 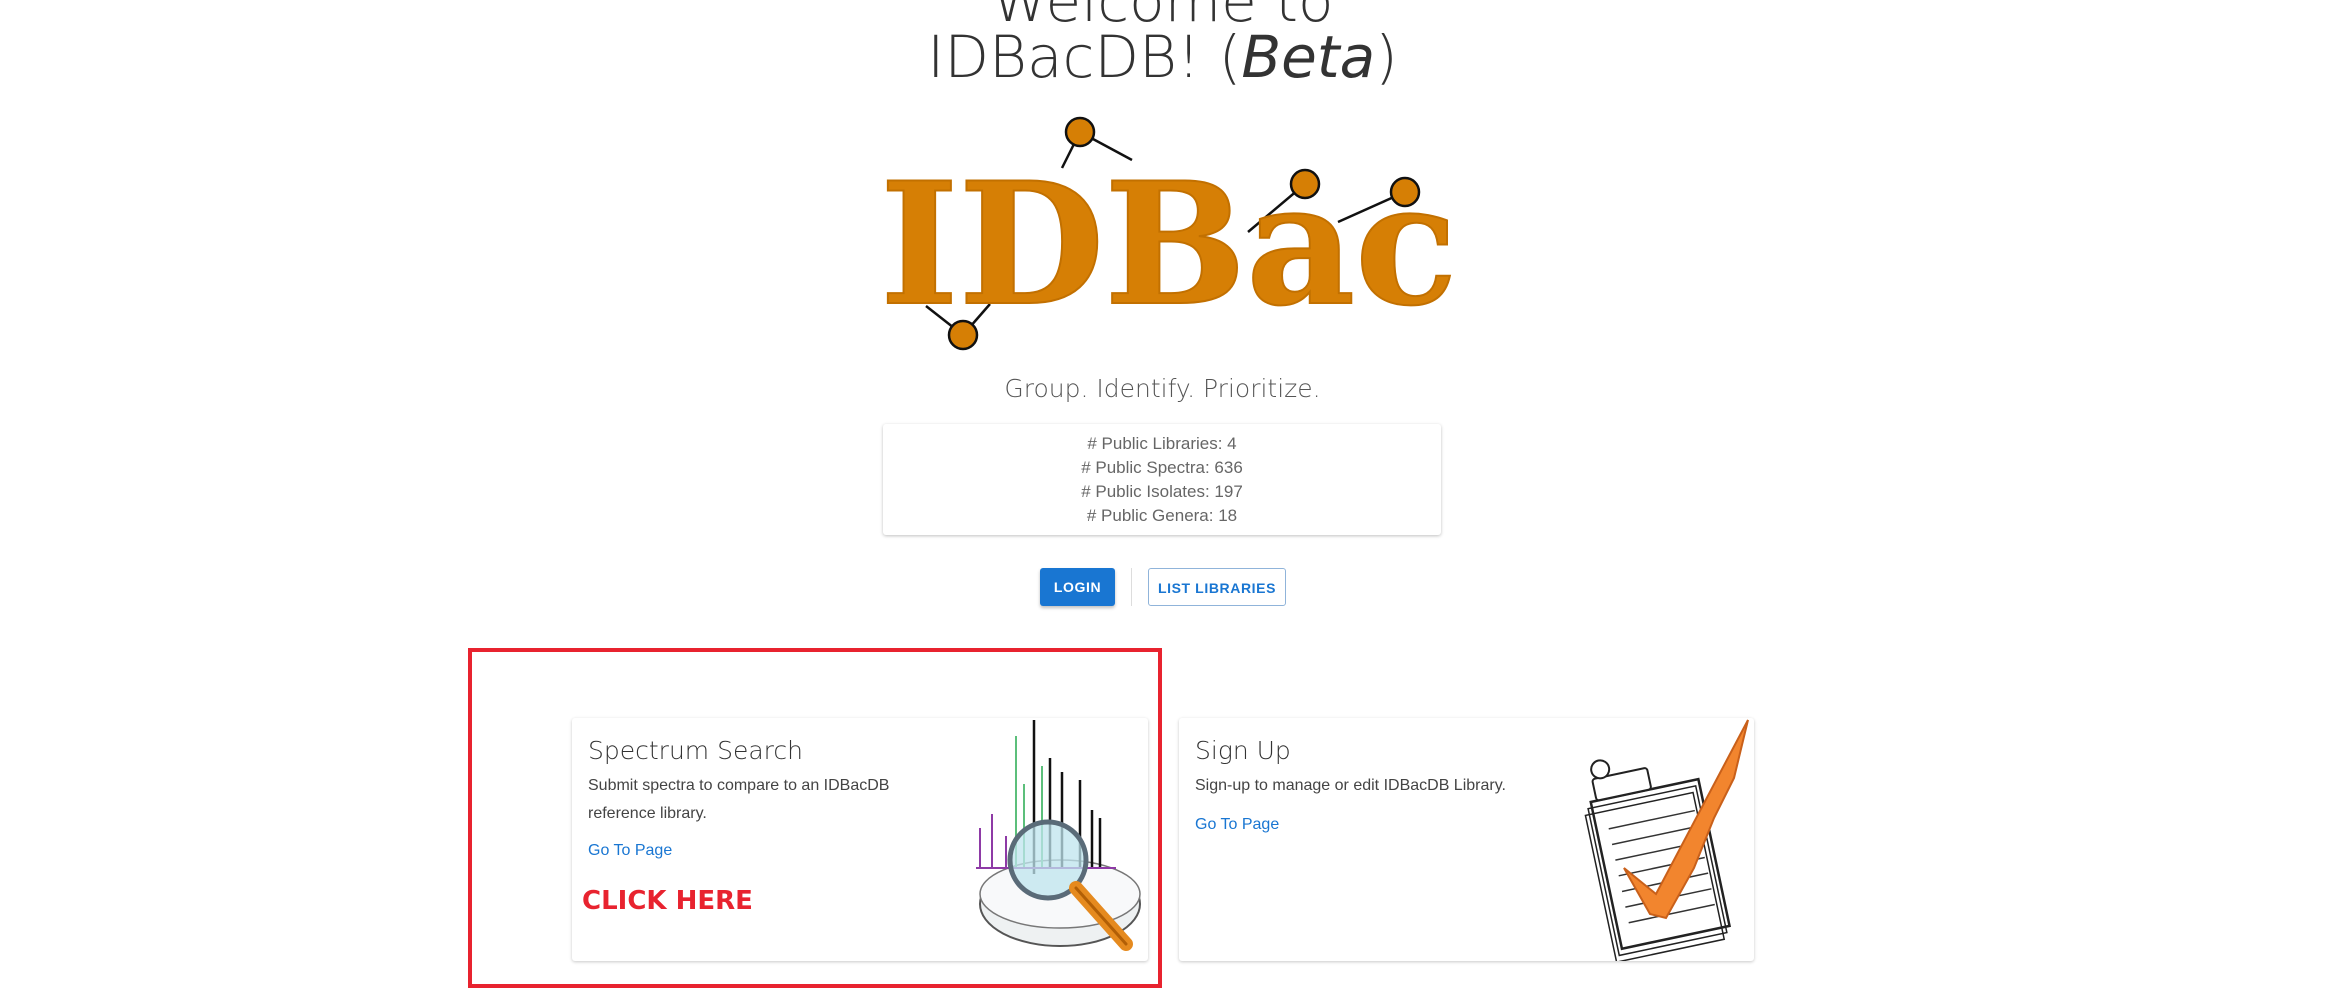 I want to click on welcome-beta: Beta, so click(x=1308, y=57).